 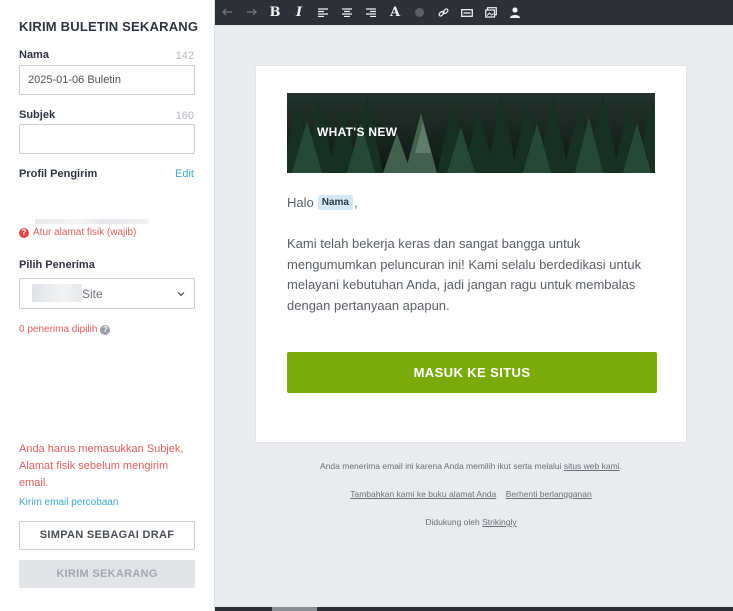 What do you see at coordinates (92, 294) in the screenshot?
I see `recipients-selected-value: Site` at bounding box center [92, 294].